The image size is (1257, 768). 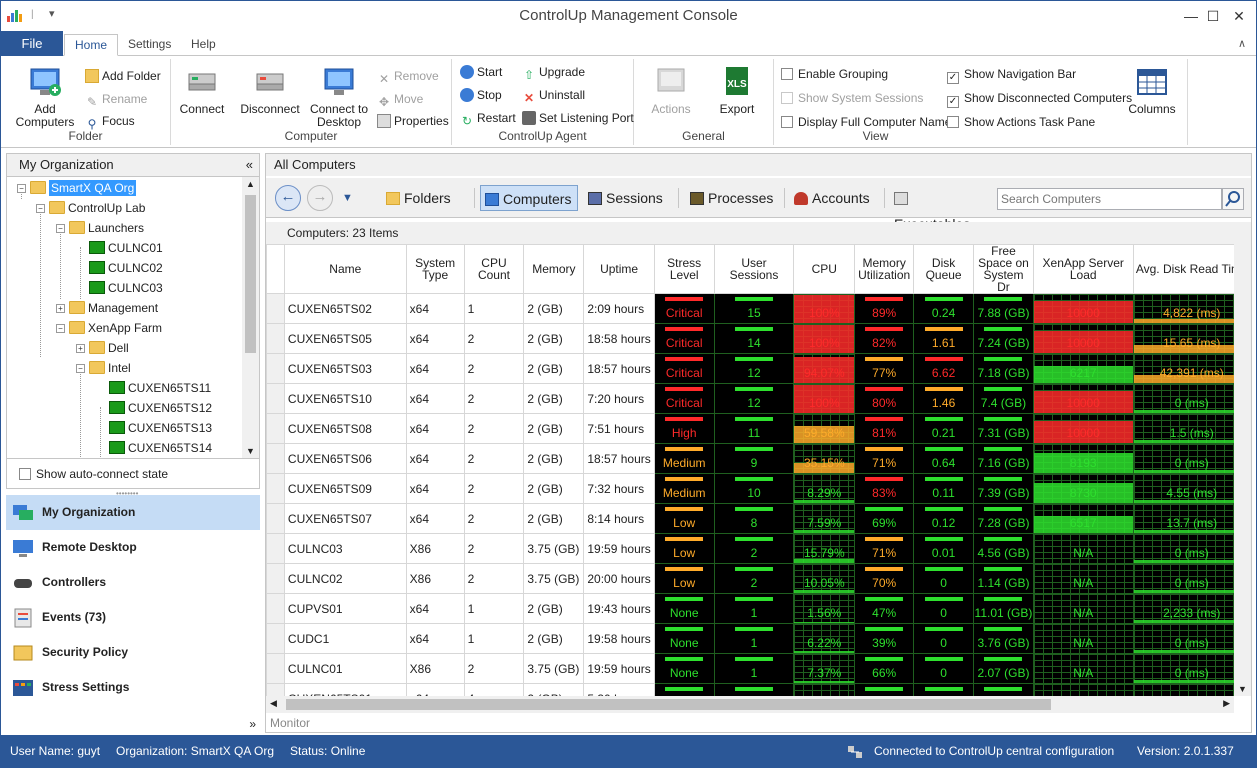 I want to click on column-header: Memory, so click(x=554, y=269).